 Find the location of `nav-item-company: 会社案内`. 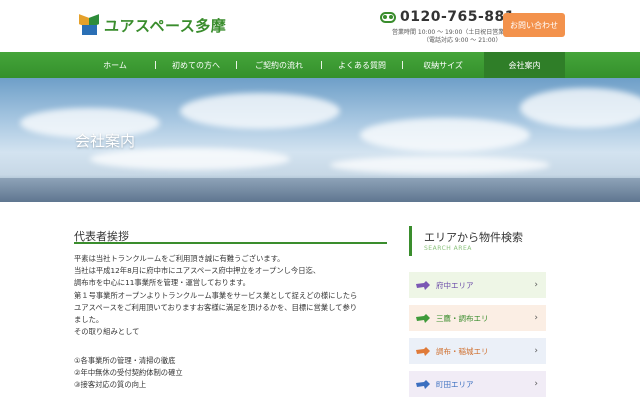

nav-item-company: 会社案内 is located at coordinates (524, 65).